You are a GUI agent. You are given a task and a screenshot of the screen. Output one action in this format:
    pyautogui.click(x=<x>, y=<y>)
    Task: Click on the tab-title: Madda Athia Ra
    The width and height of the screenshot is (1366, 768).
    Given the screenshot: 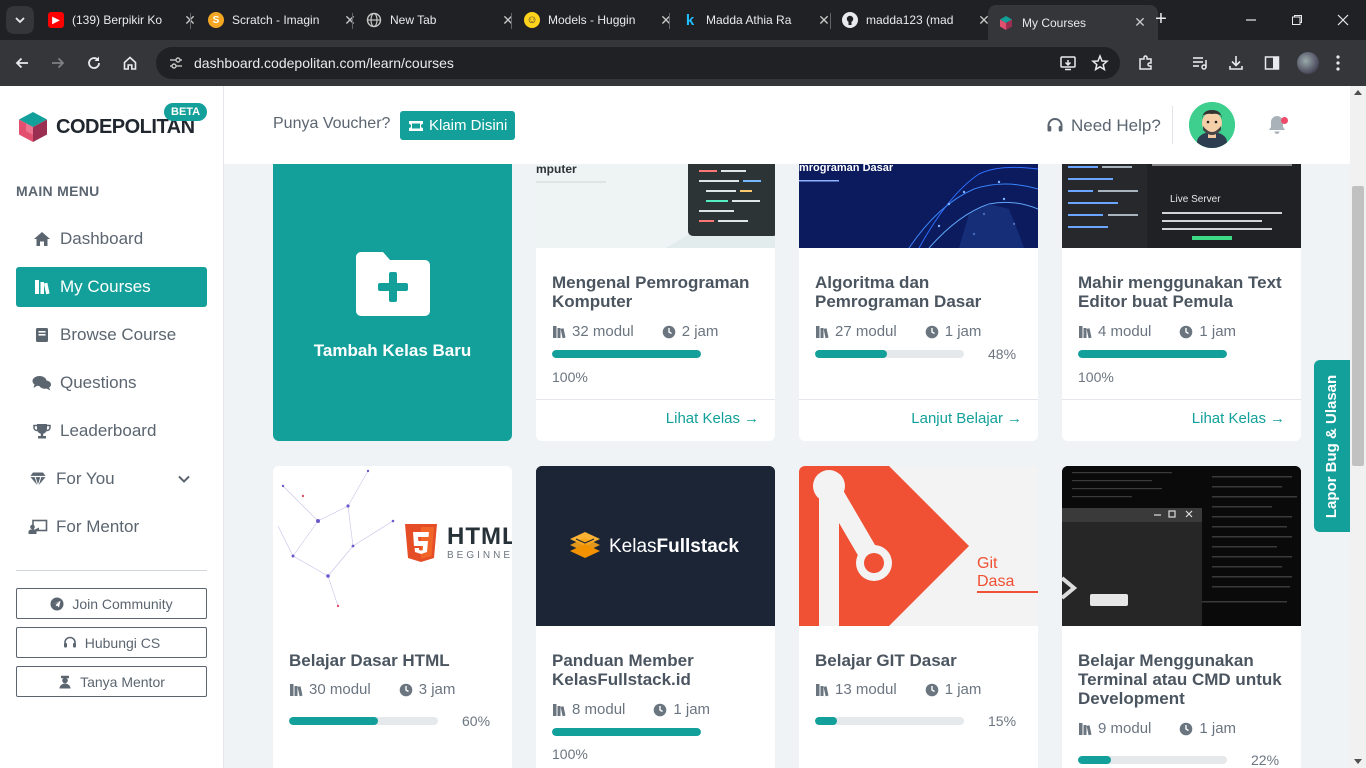 What is the action you would take?
    pyautogui.click(x=749, y=20)
    